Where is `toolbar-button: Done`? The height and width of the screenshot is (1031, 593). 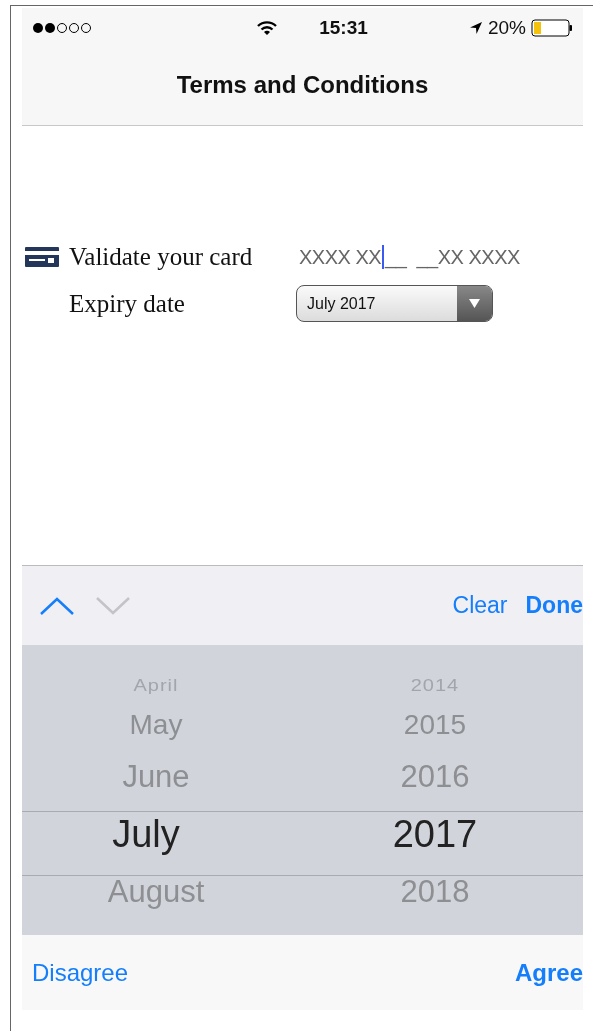 toolbar-button: Done is located at coordinates (554, 605).